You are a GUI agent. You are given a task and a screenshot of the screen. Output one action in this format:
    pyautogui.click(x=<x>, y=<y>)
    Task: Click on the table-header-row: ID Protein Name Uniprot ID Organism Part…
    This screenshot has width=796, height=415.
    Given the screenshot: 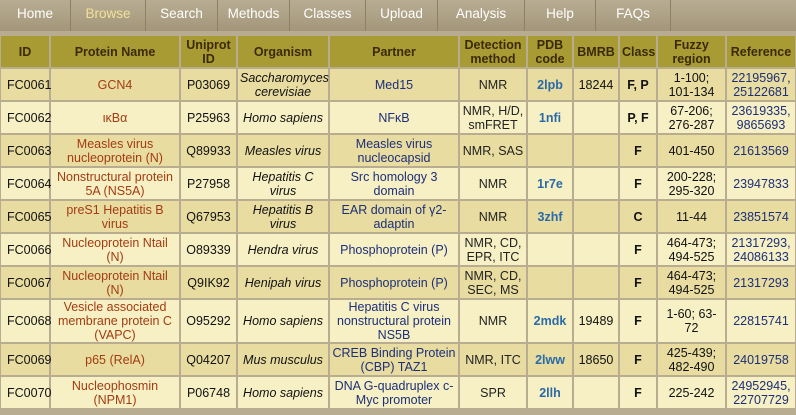 What is the action you would take?
    pyautogui.click(x=398, y=51)
    